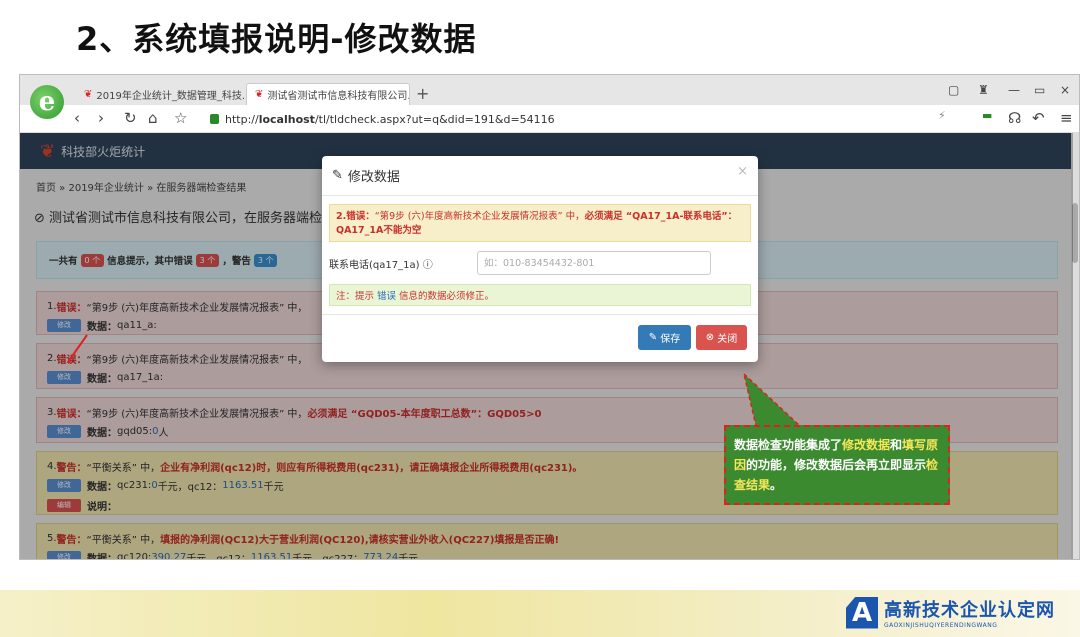 The image size is (1080, 637). I want to click on close-button: ⊗ 关闭, so click(721, 337).